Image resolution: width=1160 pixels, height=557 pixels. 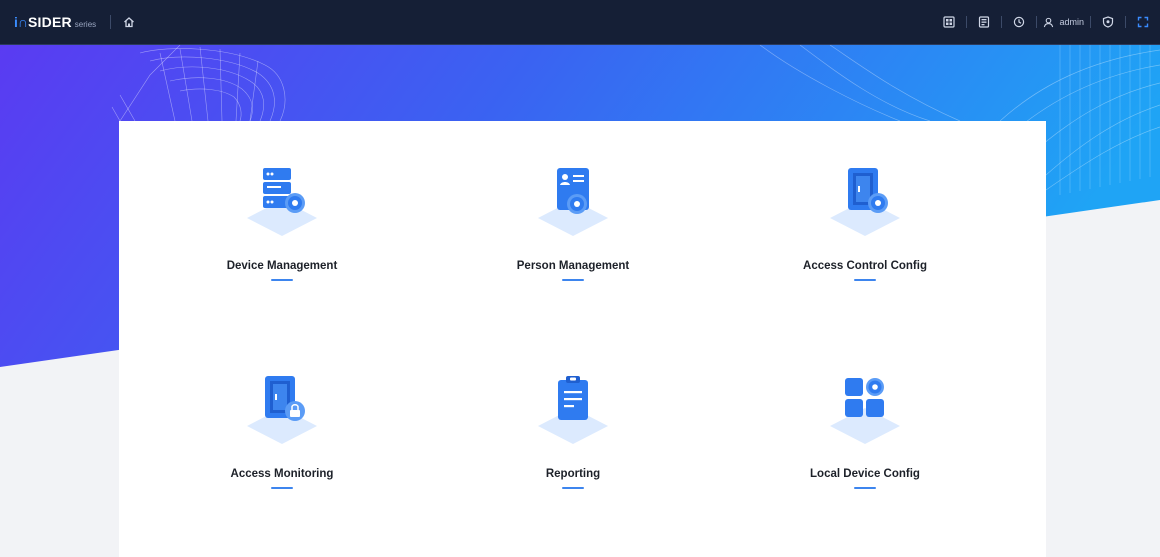 I want to click on local-device-config-icon, so click(x=865, y=414).